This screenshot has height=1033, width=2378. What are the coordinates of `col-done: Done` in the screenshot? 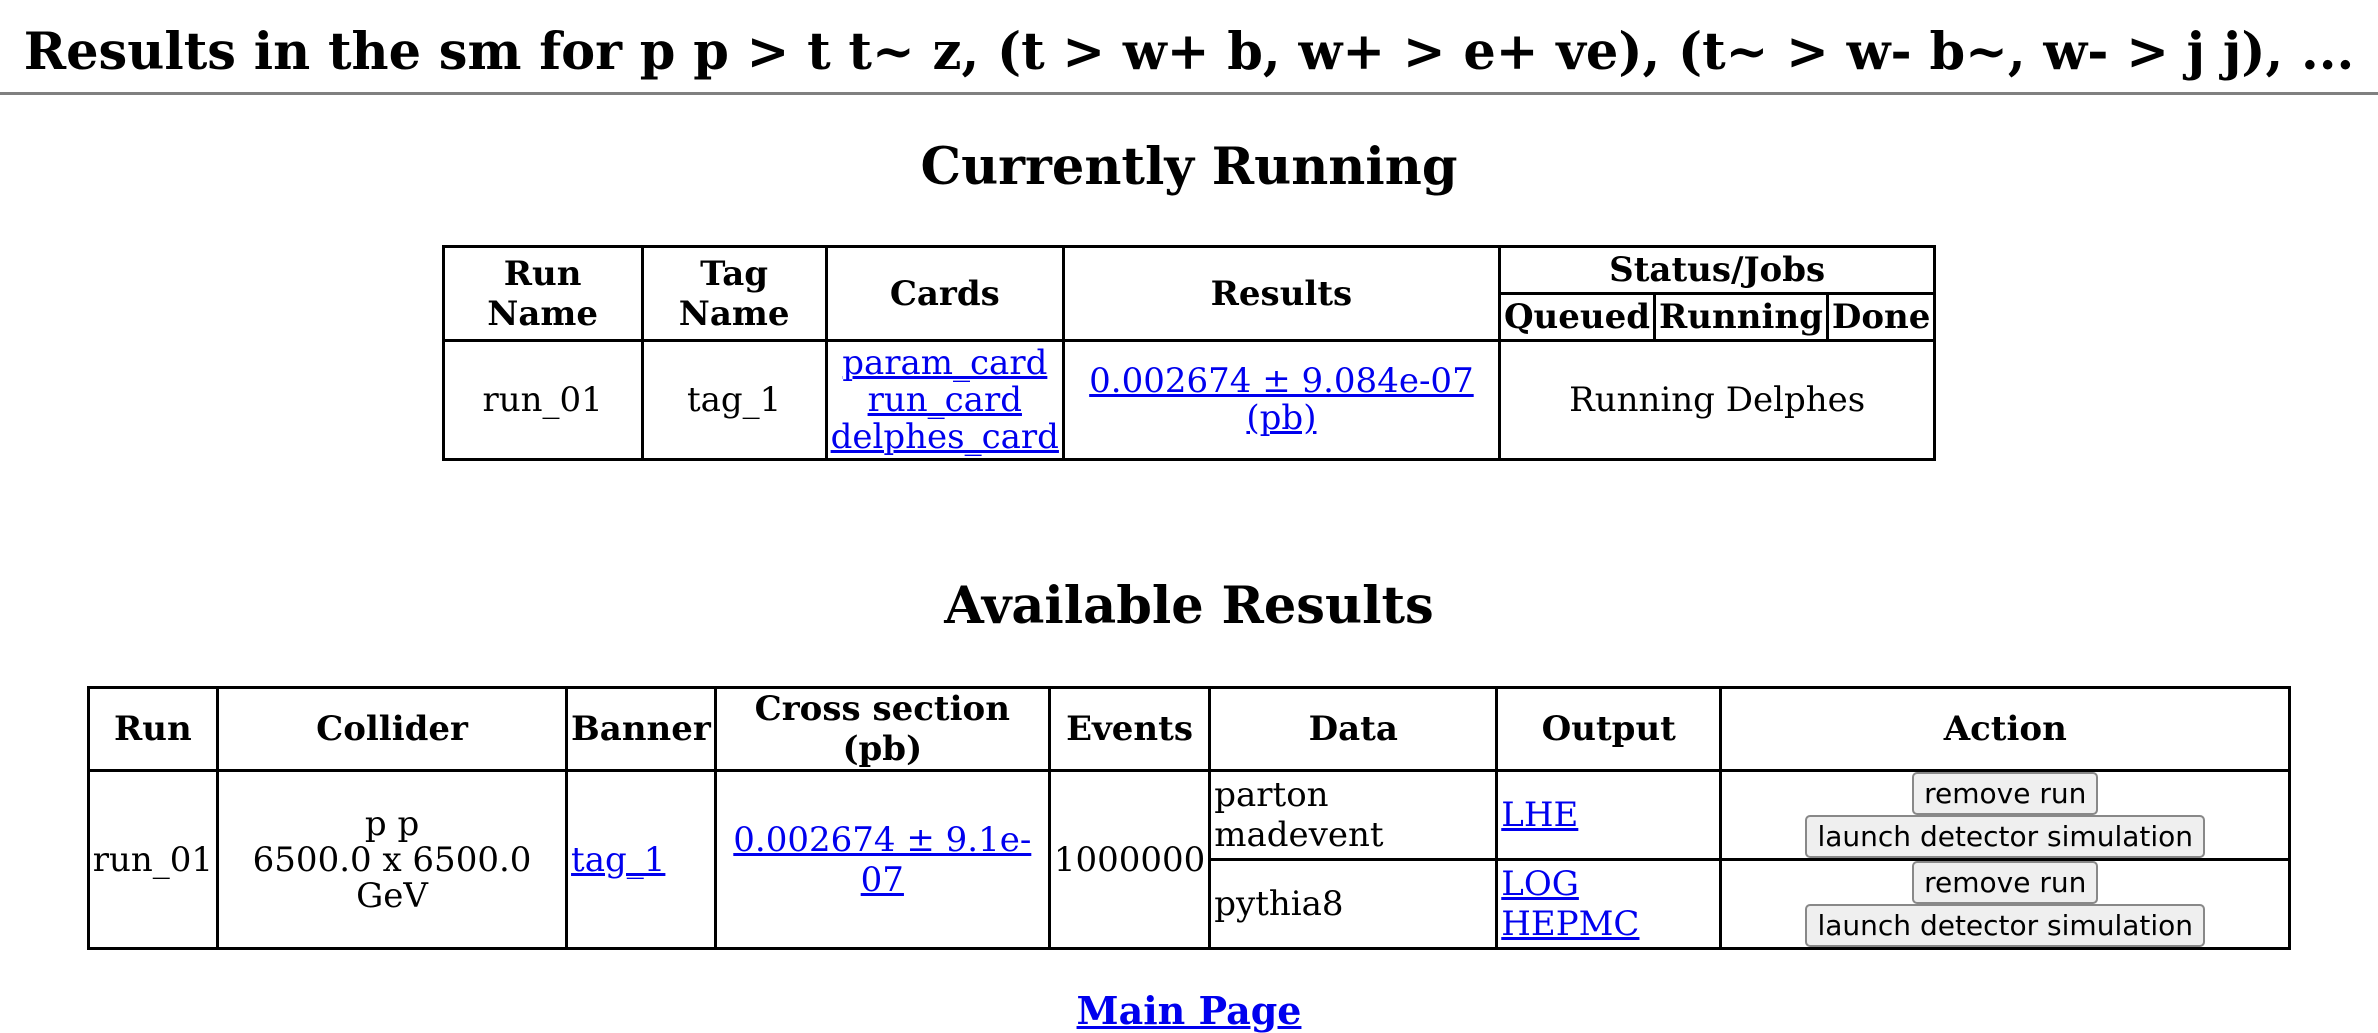 It's located at (1881, 317).